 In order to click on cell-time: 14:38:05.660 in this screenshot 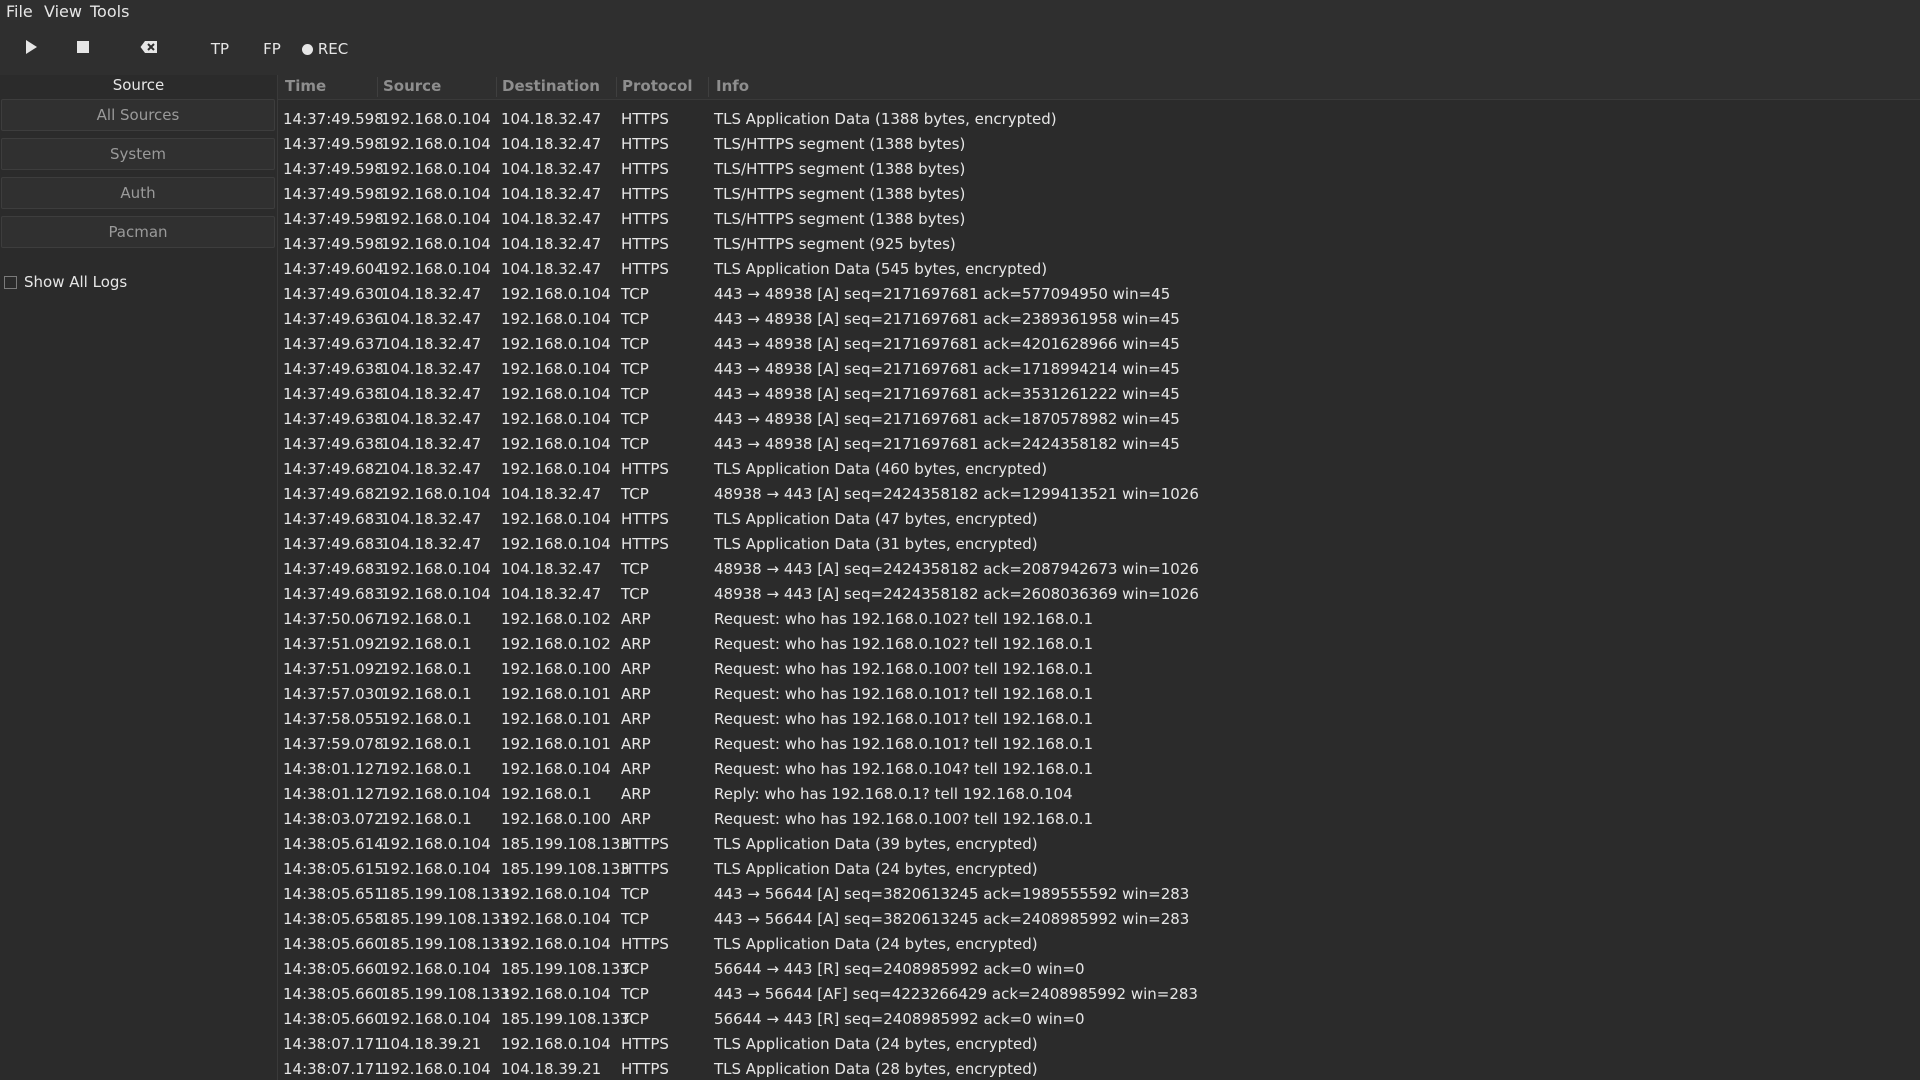, I will do `click(333, 944)`.